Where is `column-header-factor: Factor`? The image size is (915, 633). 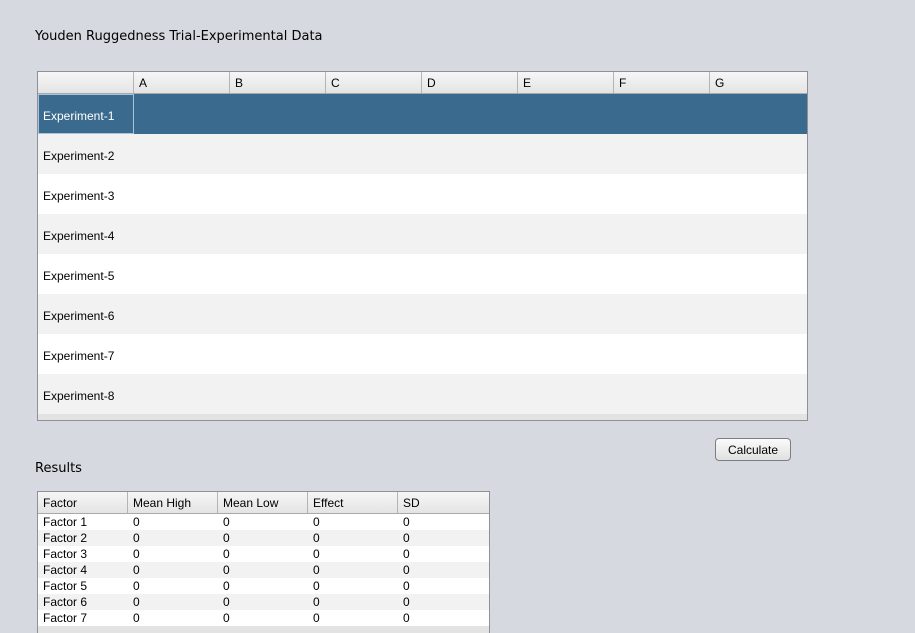
column-header-factor: Factor is located at coordinates (83, 502).